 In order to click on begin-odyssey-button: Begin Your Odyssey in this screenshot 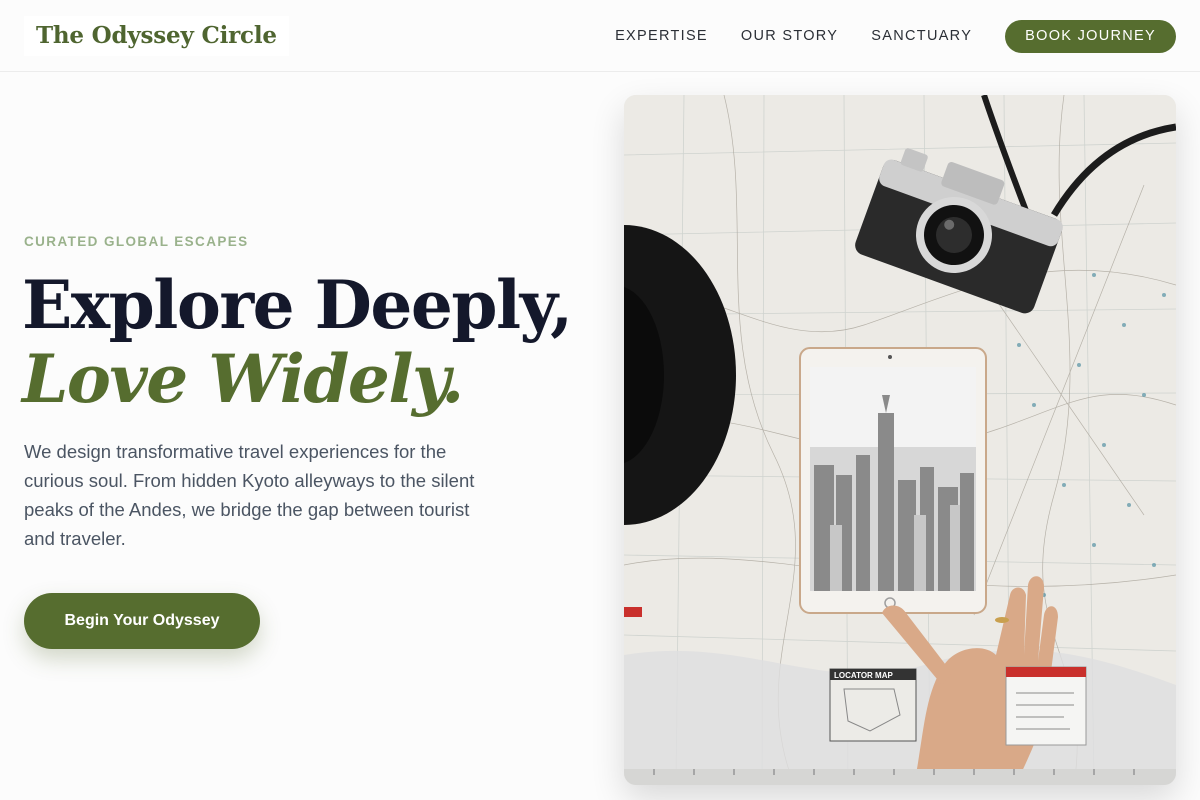, I will do `click(142, 621)`.